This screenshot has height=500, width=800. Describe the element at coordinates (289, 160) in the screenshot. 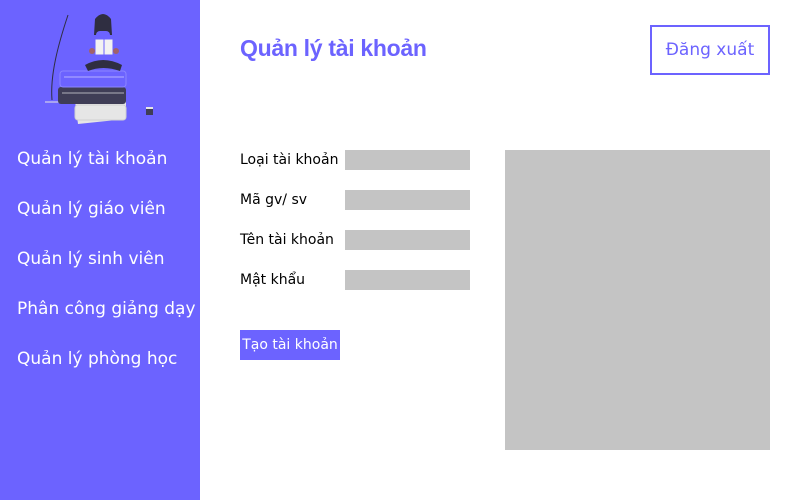

I see `account-type-label: Loại tài khoản` at that location.